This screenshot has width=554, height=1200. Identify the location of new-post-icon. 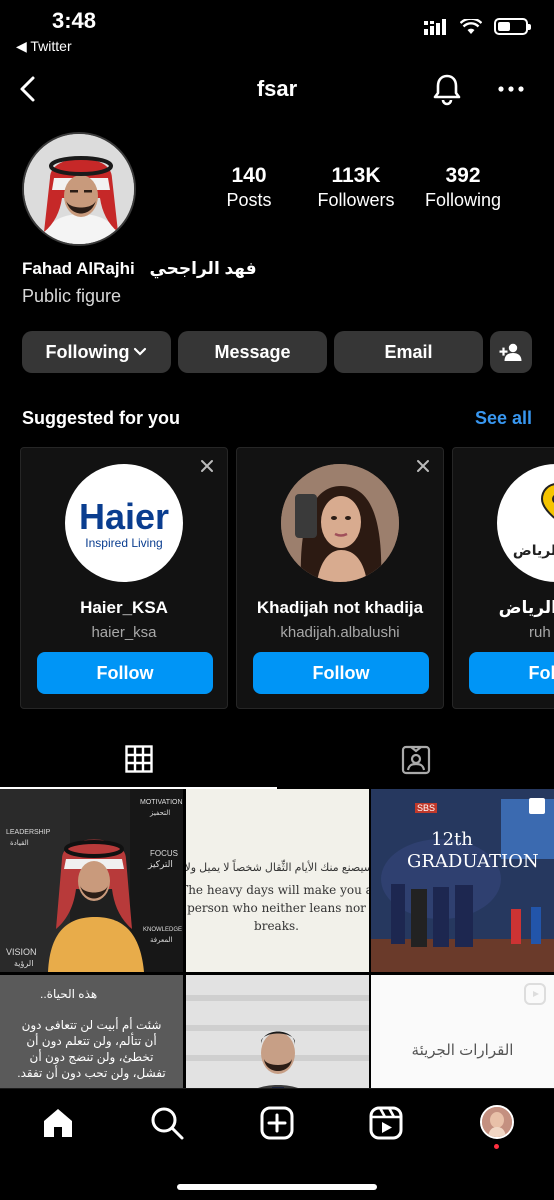
(277, 1123).